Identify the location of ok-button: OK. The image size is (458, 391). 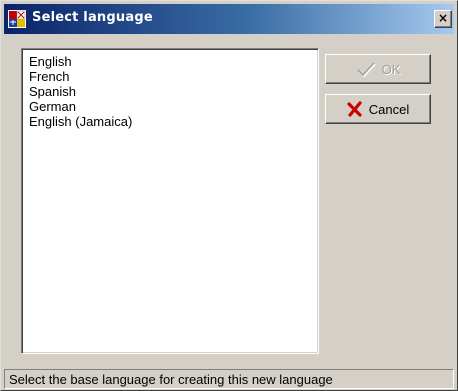
(378, 69).